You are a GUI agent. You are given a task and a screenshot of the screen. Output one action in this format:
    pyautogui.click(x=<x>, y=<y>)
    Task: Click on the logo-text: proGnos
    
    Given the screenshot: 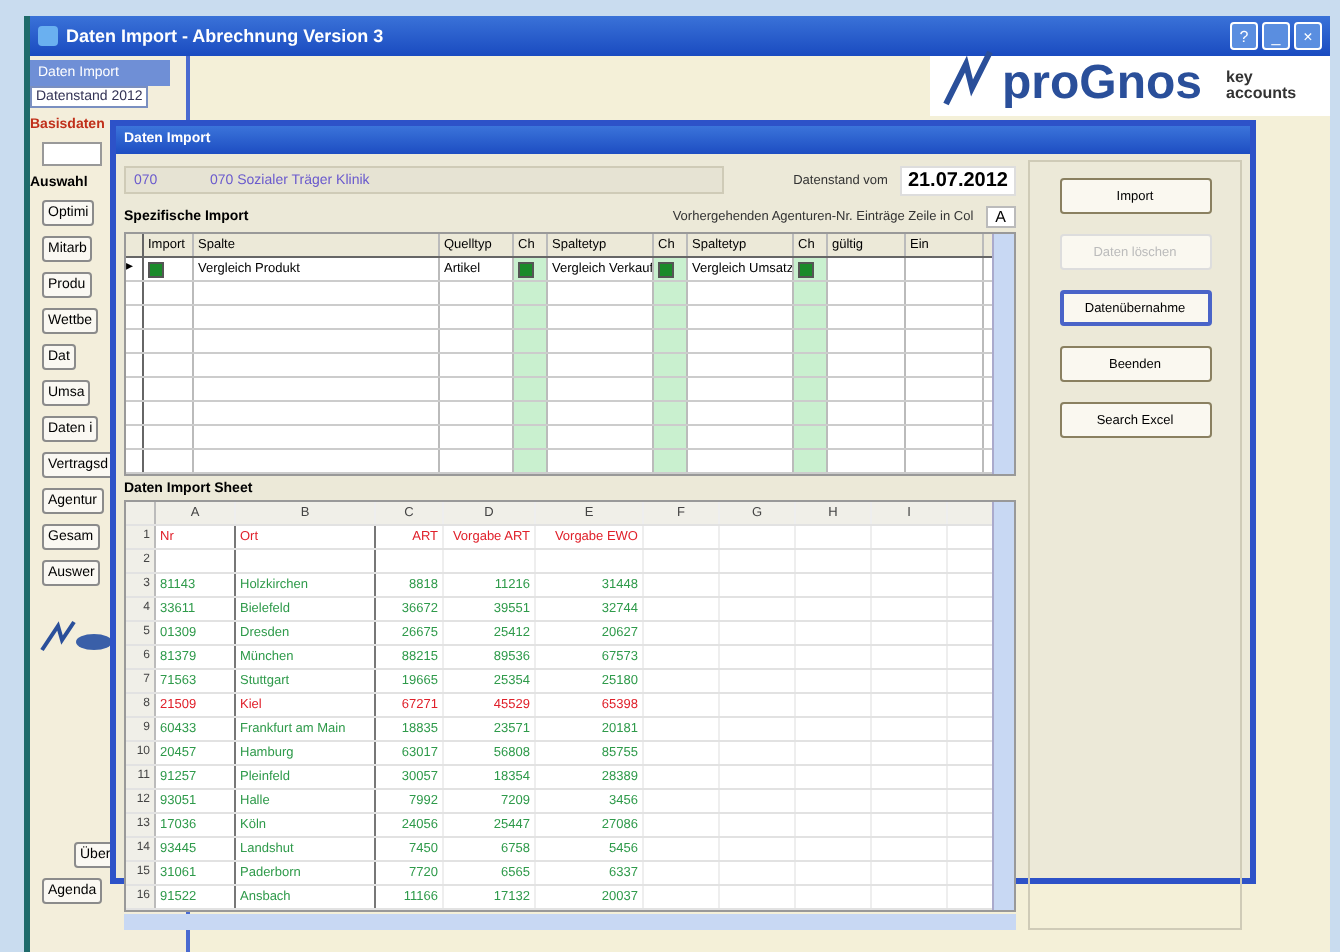 What is the action you would take?
    pyautogui.click(x=1102, y=84)
    